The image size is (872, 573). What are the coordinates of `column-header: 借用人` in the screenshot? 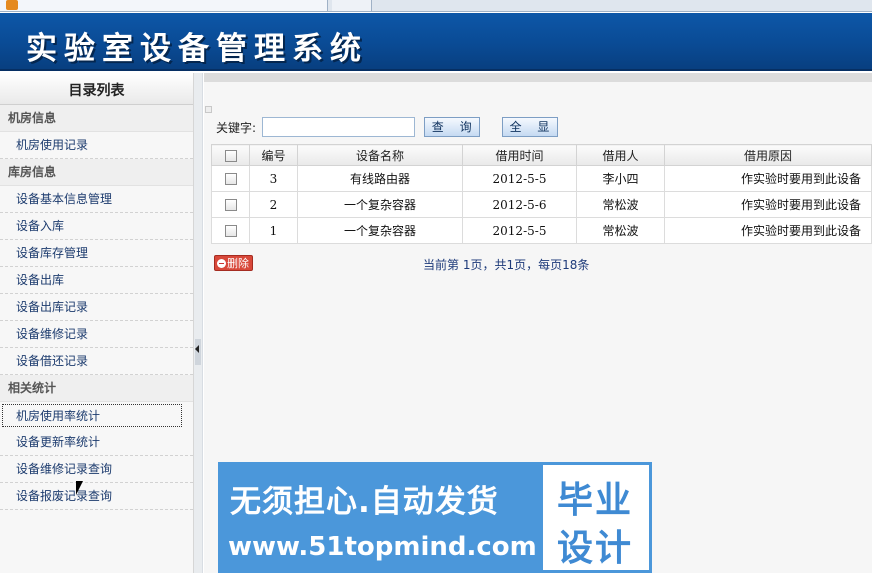 It's located at (620, 155).